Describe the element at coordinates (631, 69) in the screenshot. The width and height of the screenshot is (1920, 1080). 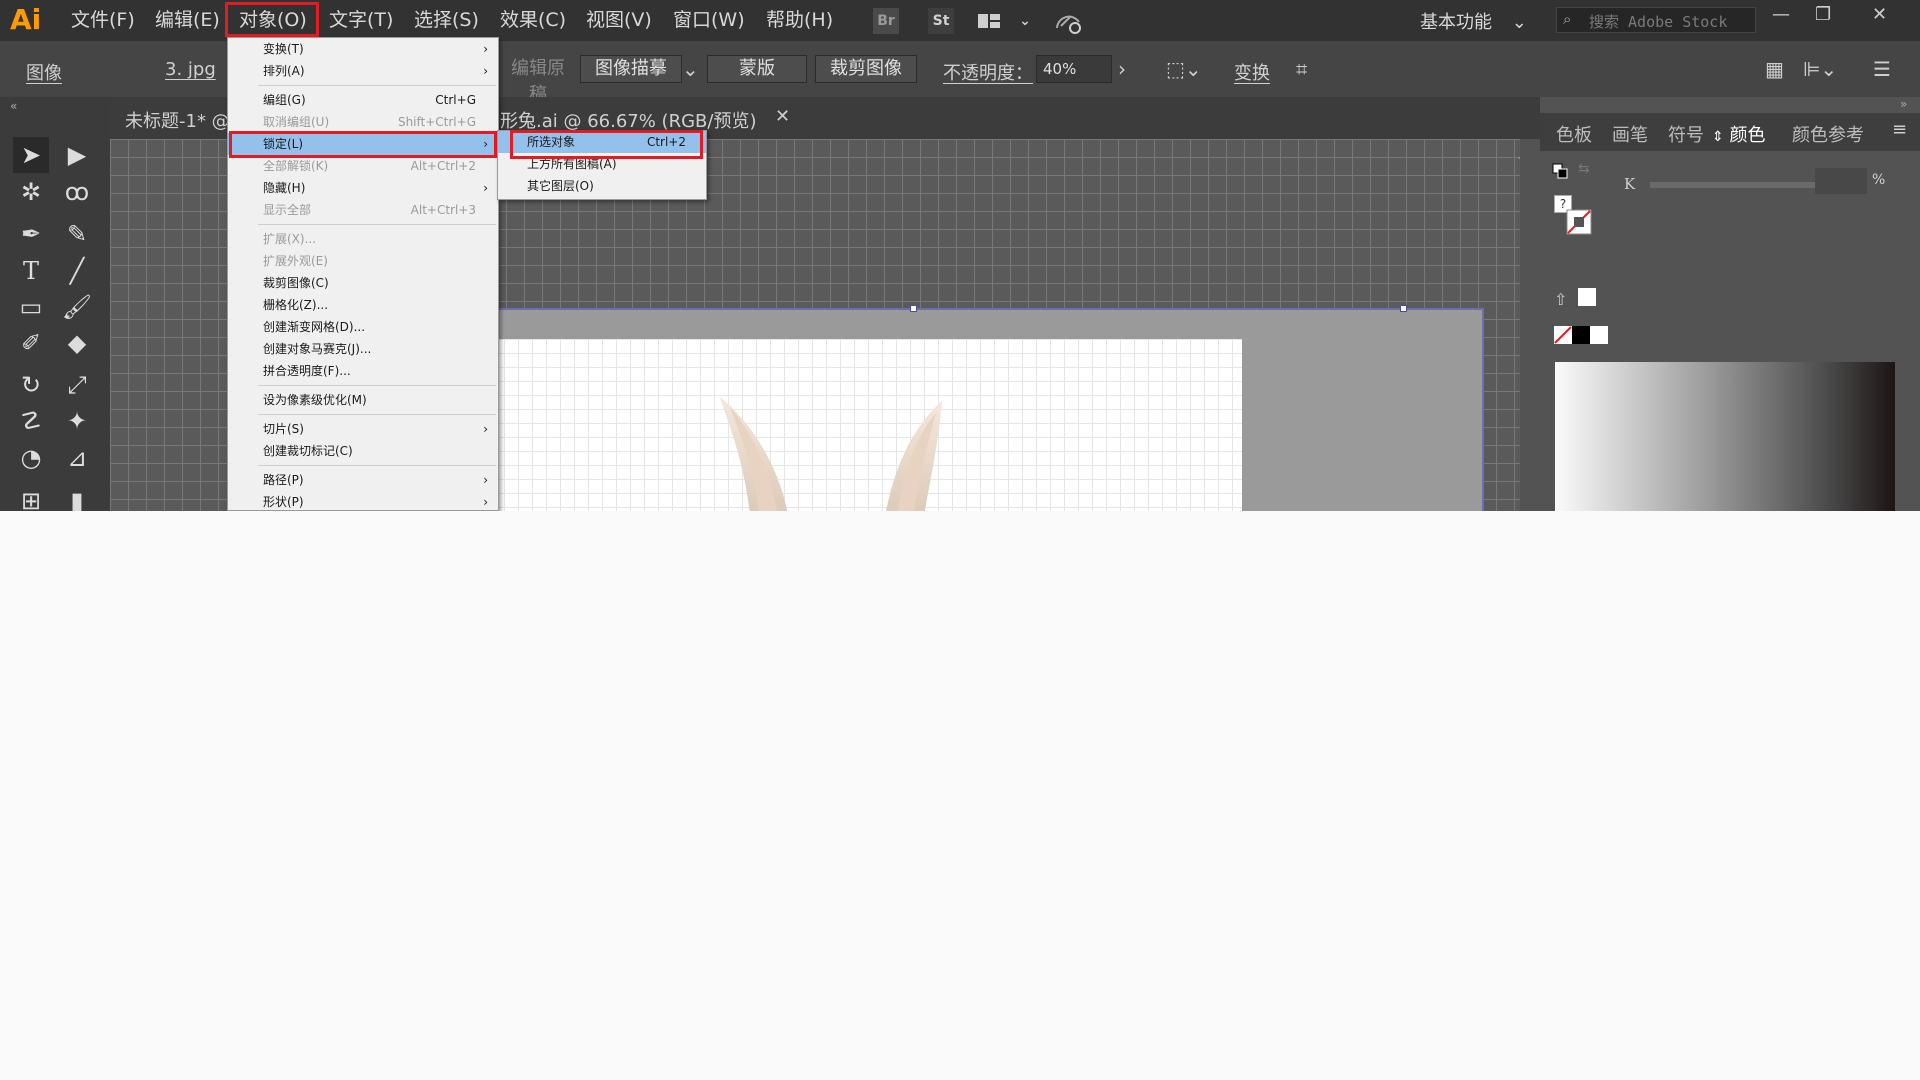
I see `image-trace-button: 图像描摹` at that location.